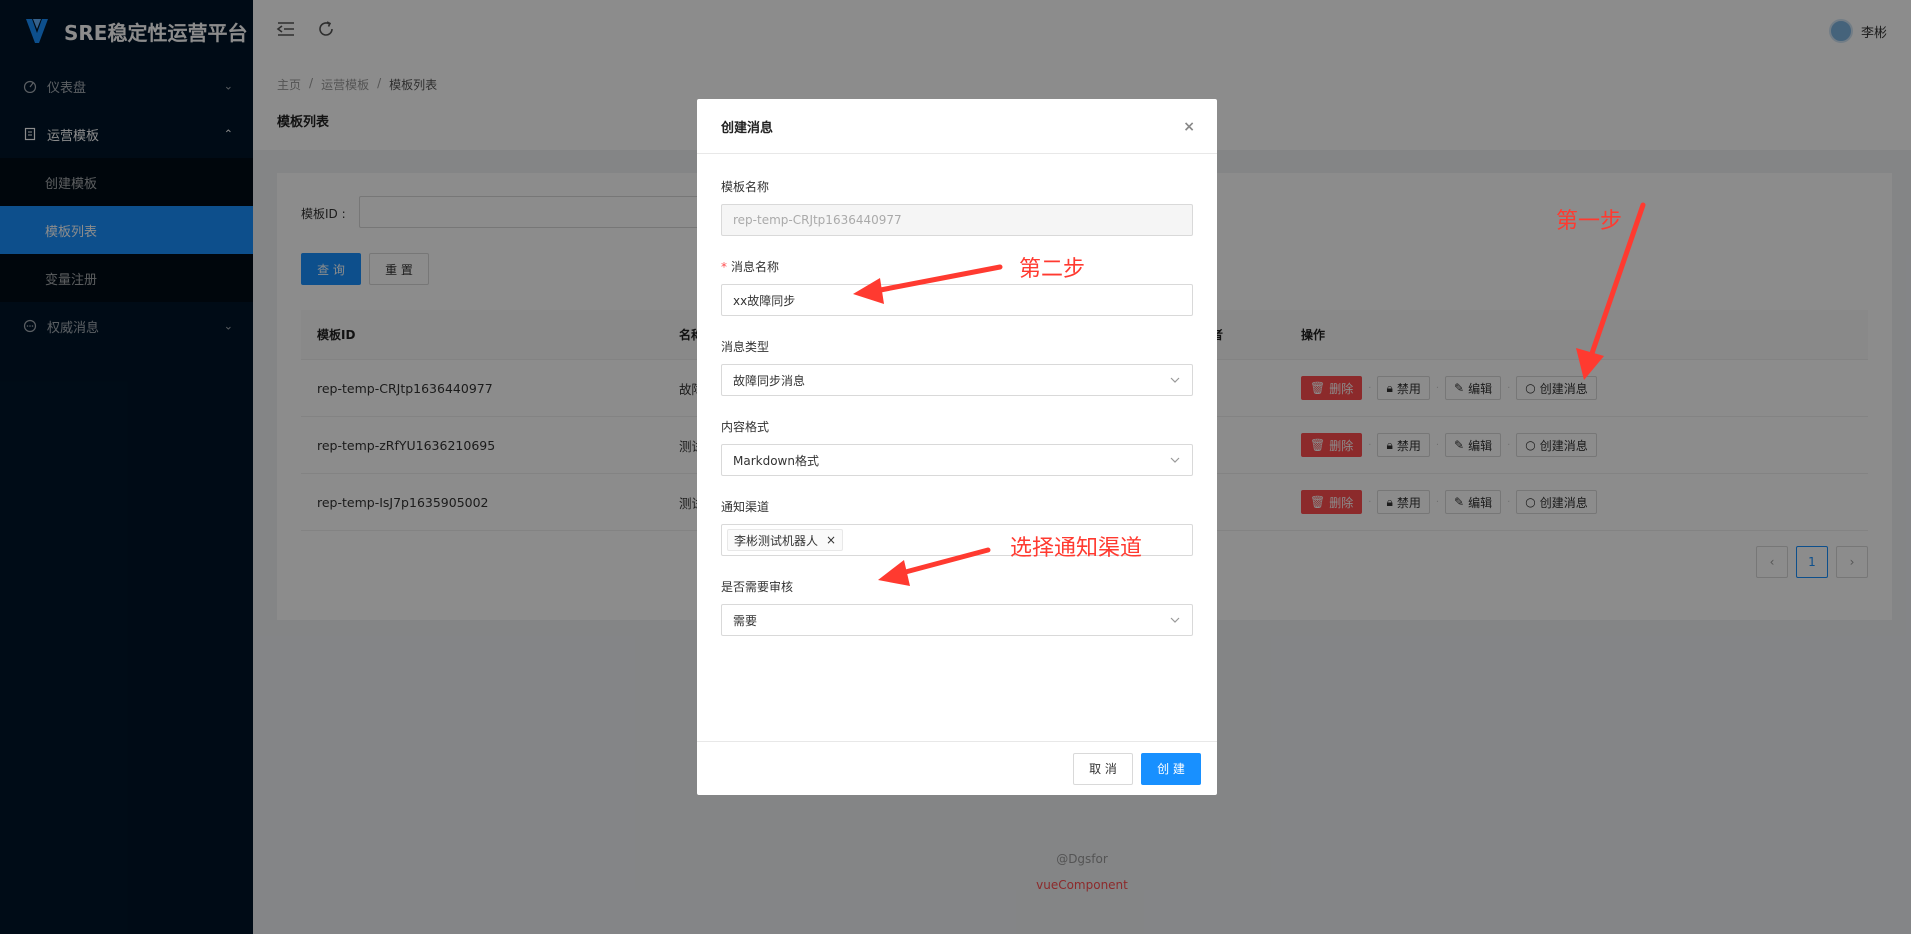  I want to click on modal-title: 创建消息, so click(747, 128).